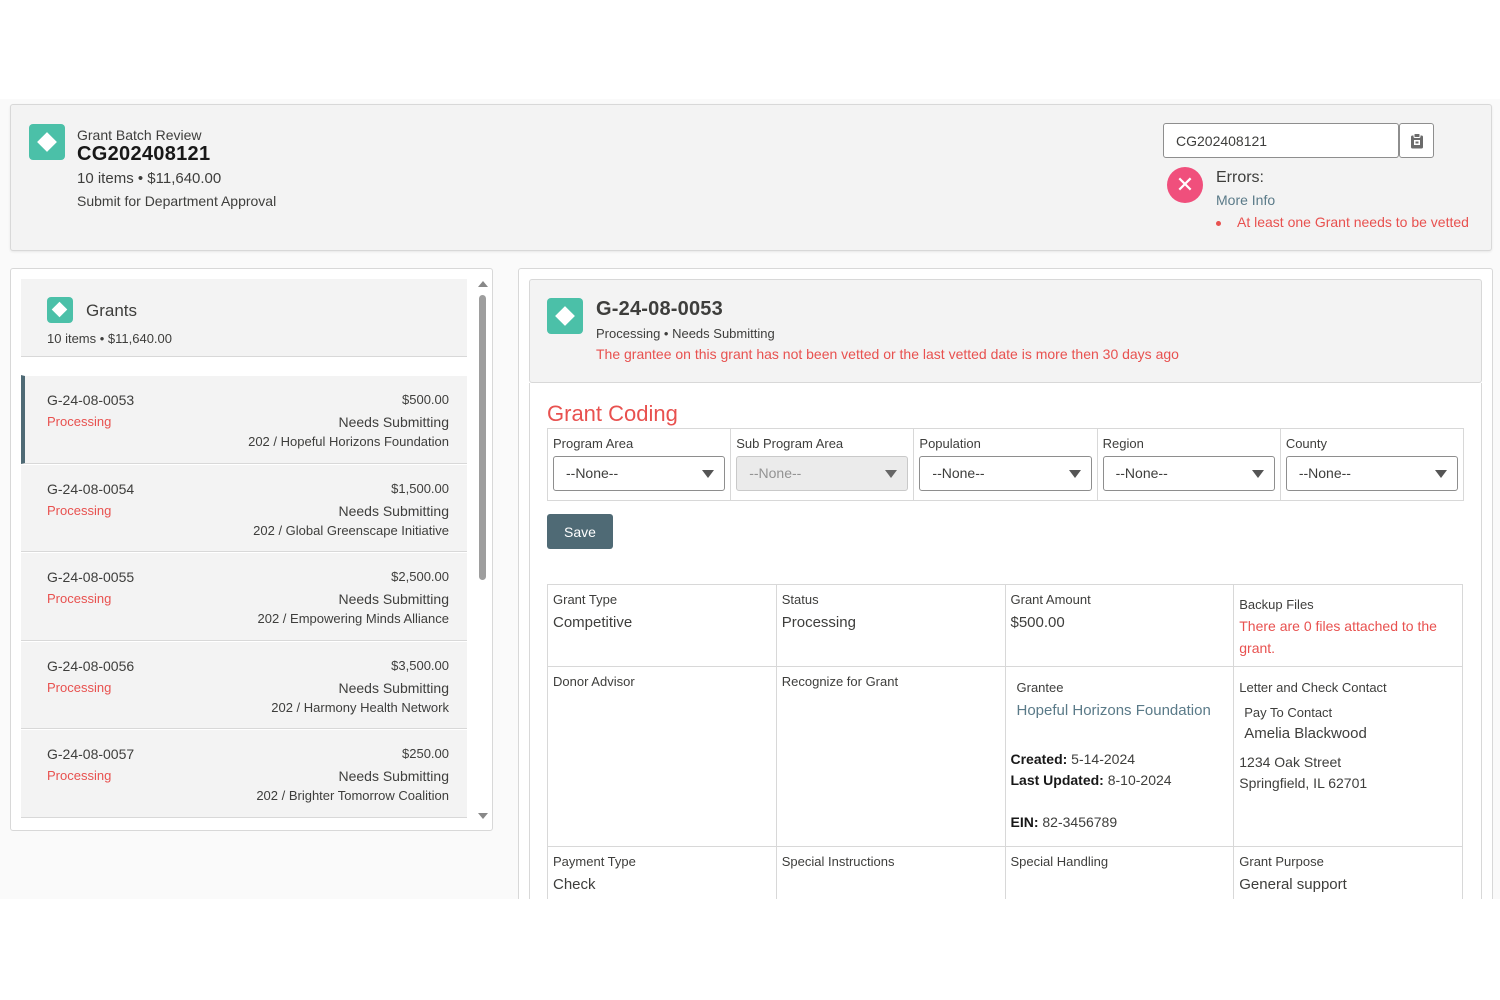 The height and width of the screenshot is (1000, 1500). I want to click on status-value: Processing, so click(818, 622).